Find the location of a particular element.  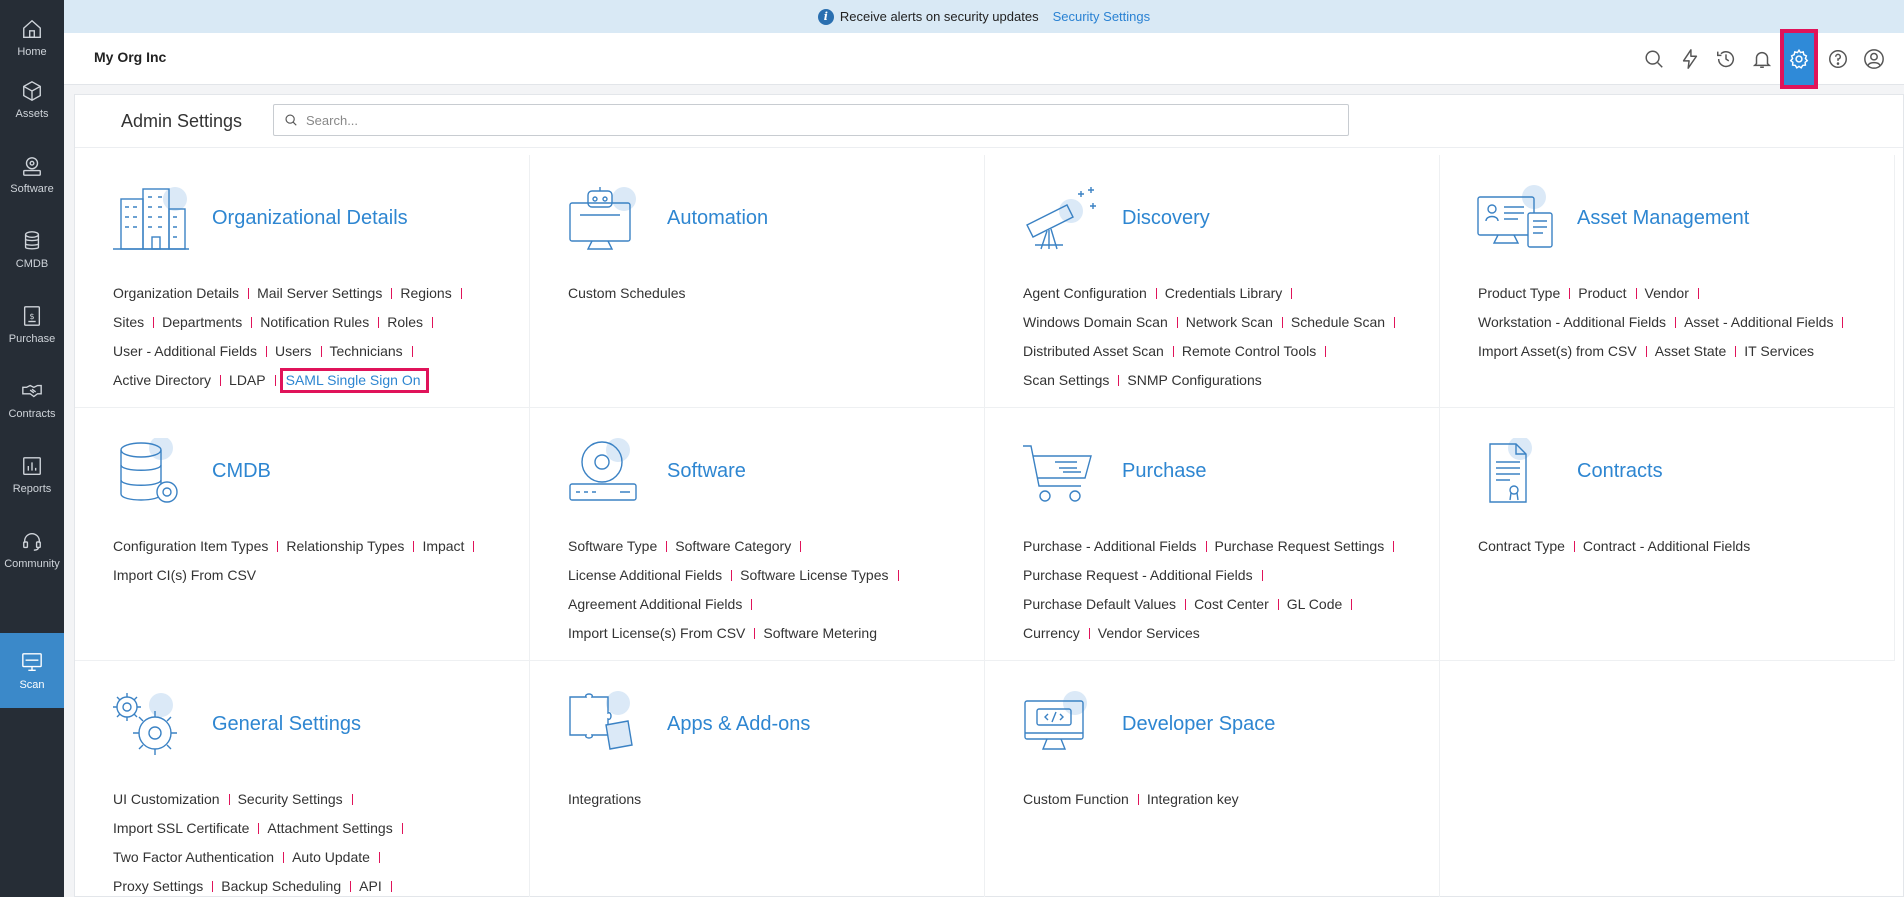

departments-link: Departments is located at coordinates (202, 322).